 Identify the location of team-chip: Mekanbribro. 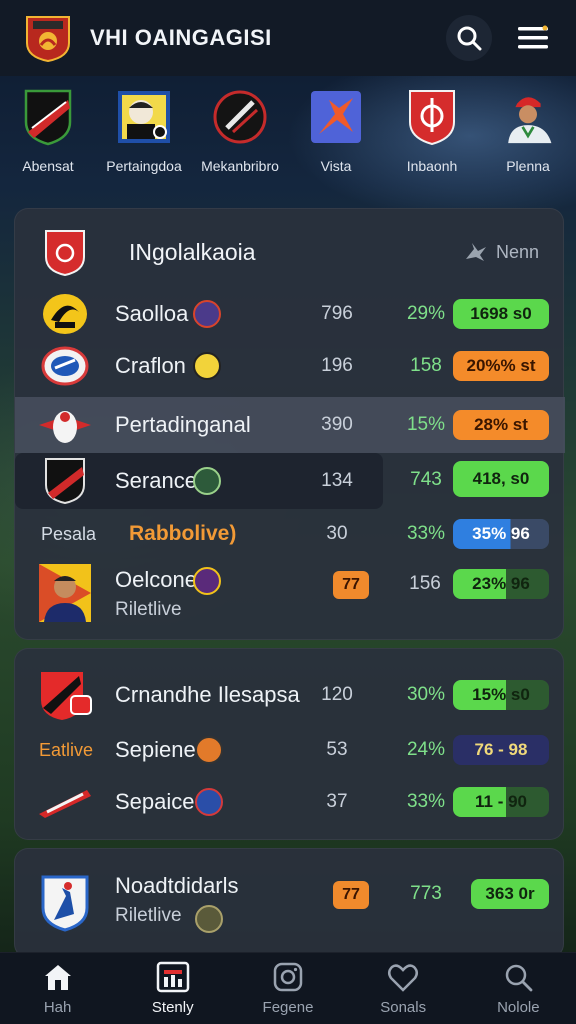
(240, 131).